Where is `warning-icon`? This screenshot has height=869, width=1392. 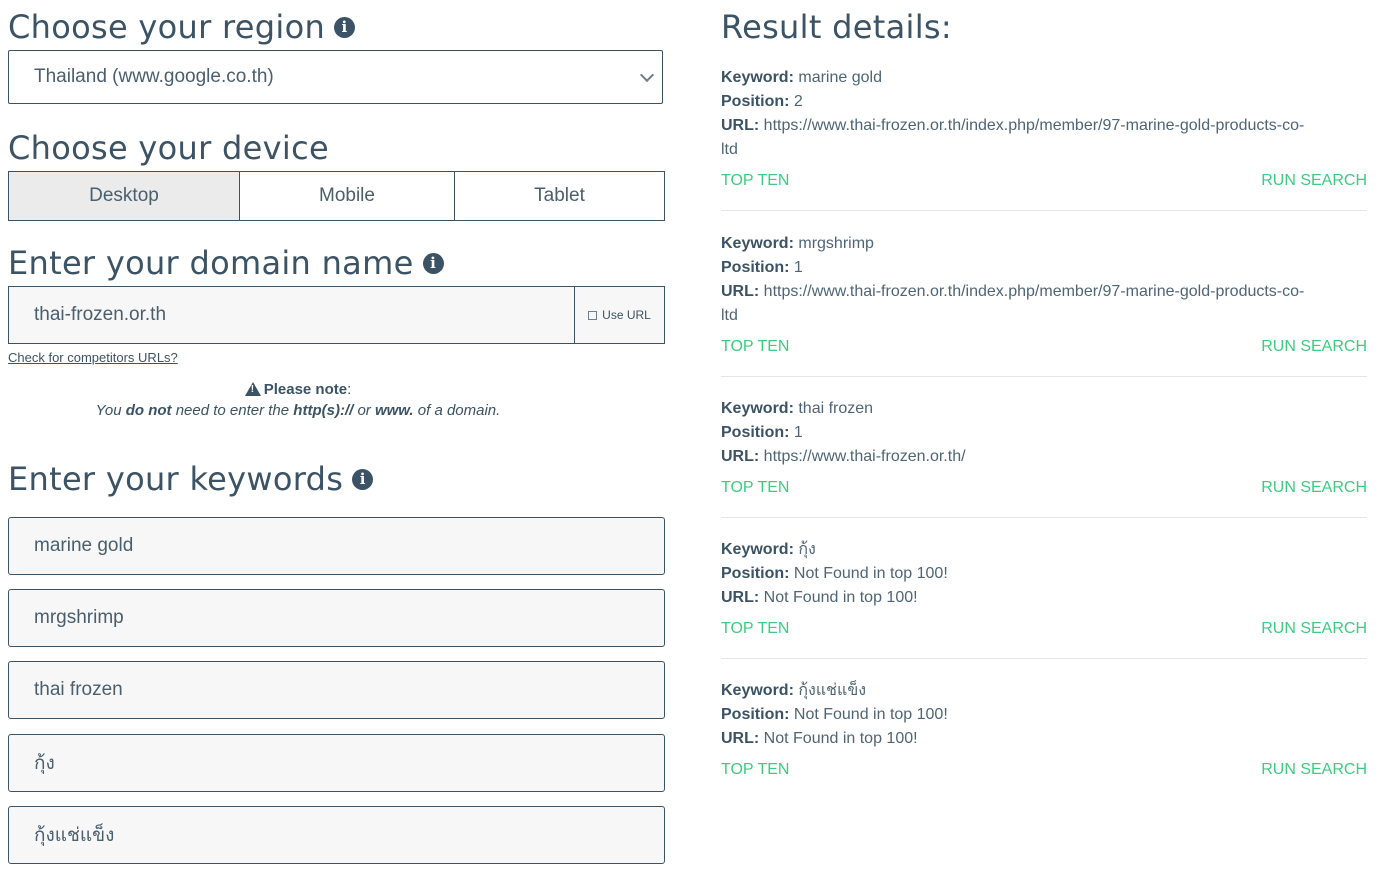
warning-icon is located at coordinates (252, 389).